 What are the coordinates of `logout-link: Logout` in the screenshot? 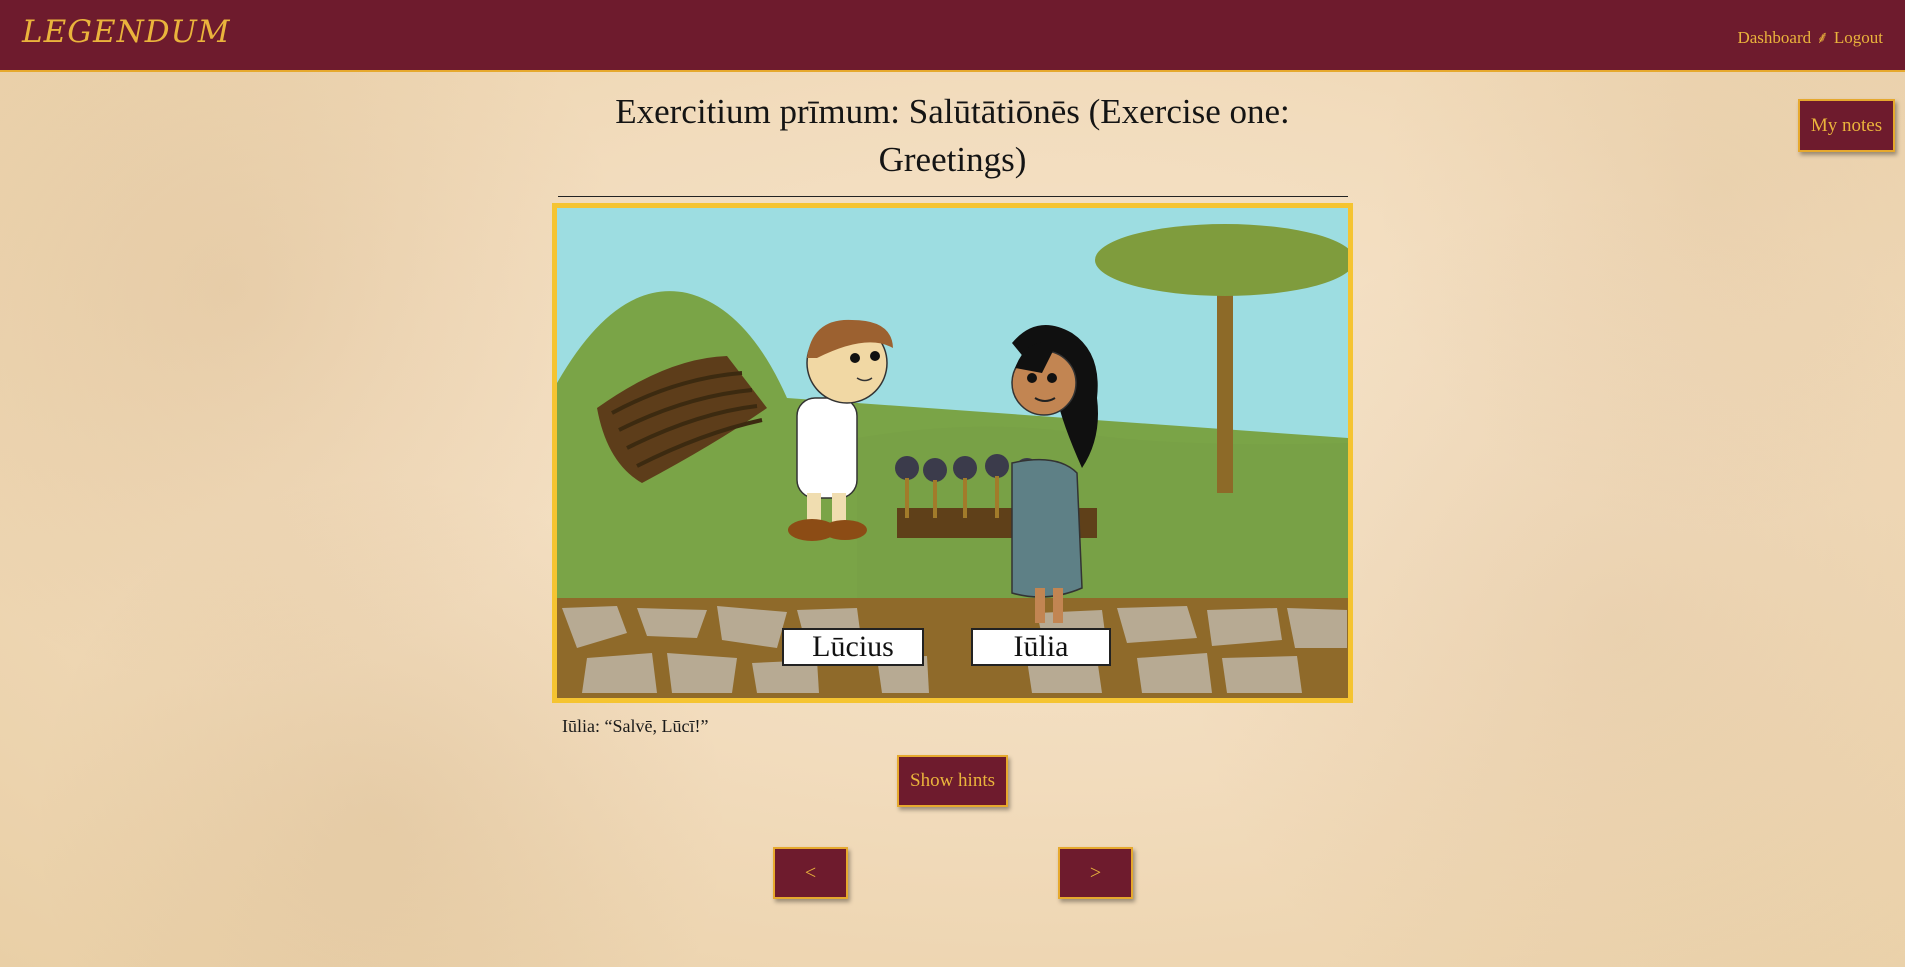 It's located at (1858, 37).